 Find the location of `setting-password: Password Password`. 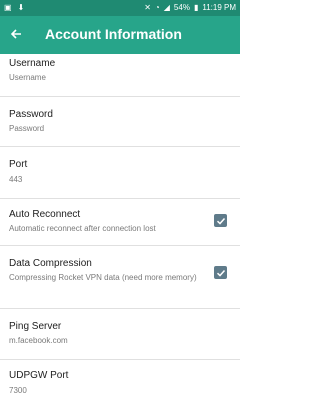

setting-password: Password Password is located at coordinates (120, 122).